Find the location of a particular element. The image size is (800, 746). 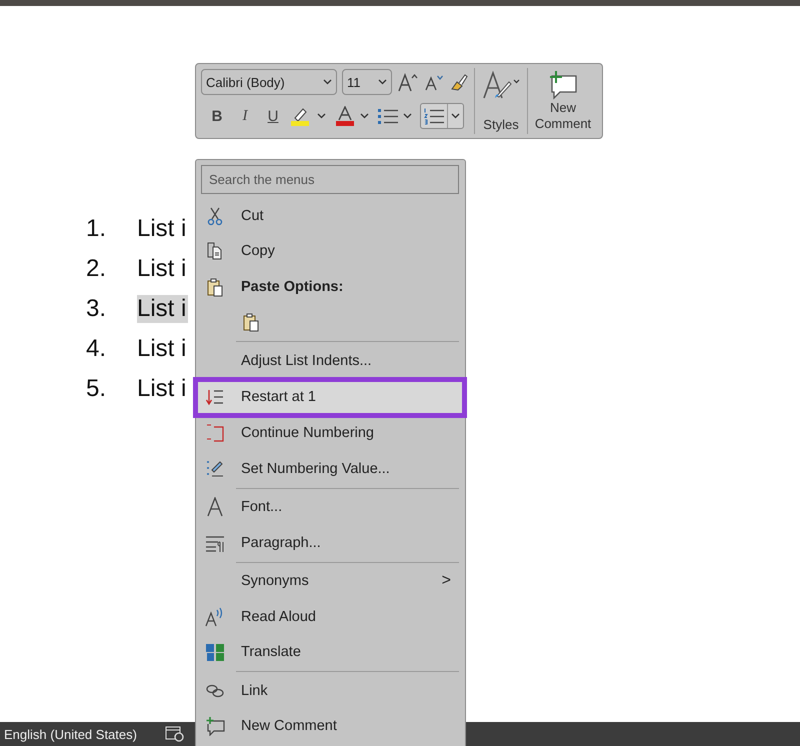

scissors-icon is located at coordinates (215, 216).